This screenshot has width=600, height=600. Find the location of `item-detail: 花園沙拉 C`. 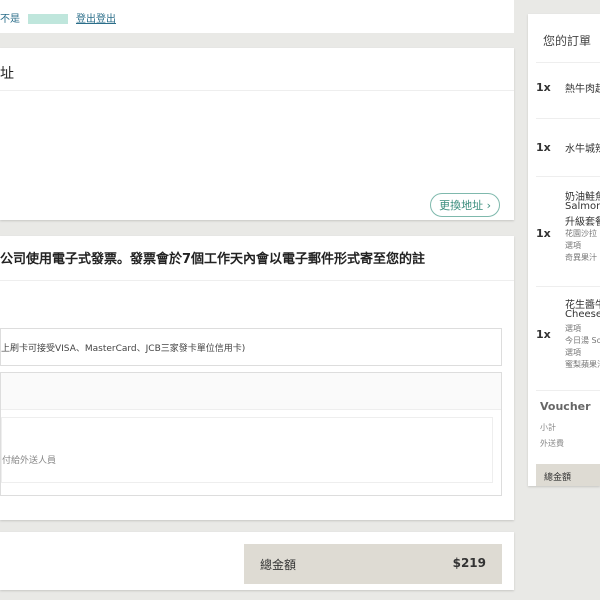

item-detail: 花園沙拉 C is located at coordinates (582, 233).